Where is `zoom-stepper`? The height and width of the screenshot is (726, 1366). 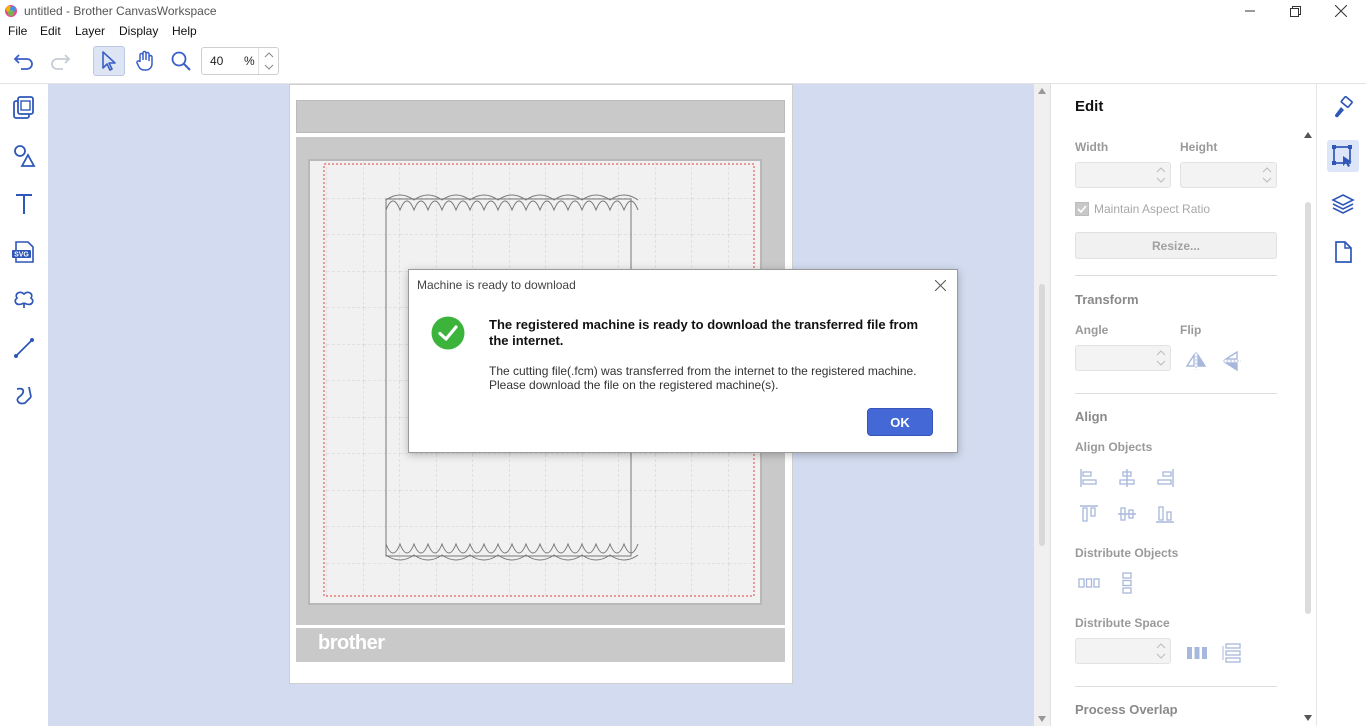
zoom-stepper is located at coordinates (268, 61).